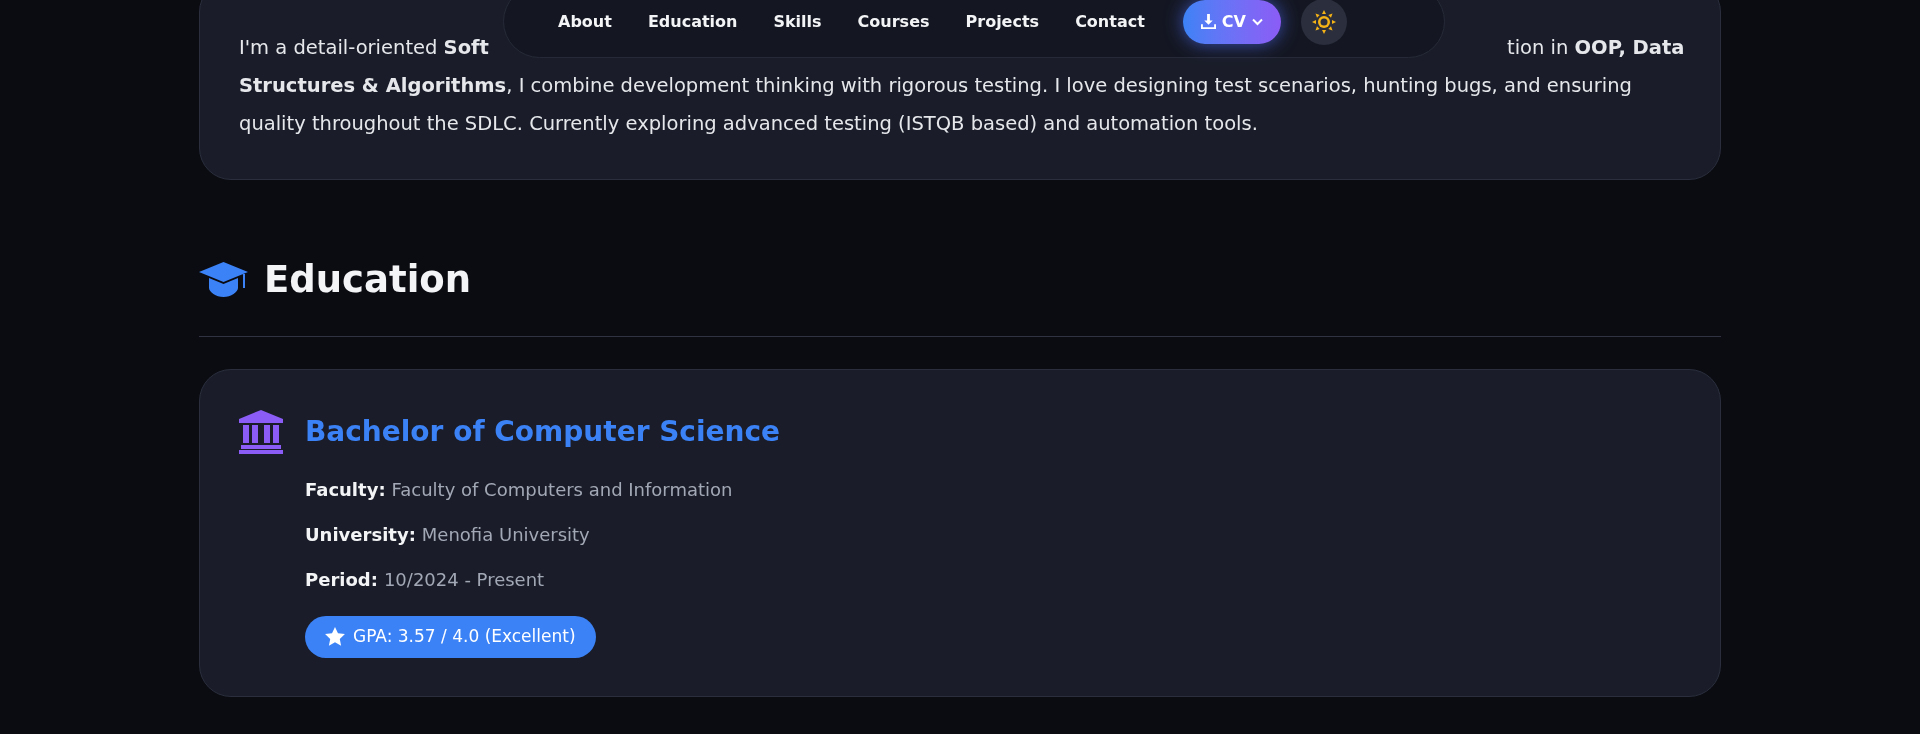 This screenshot has width=1920, height=734. I want to click on section-heading: Education, so click(368, 280).